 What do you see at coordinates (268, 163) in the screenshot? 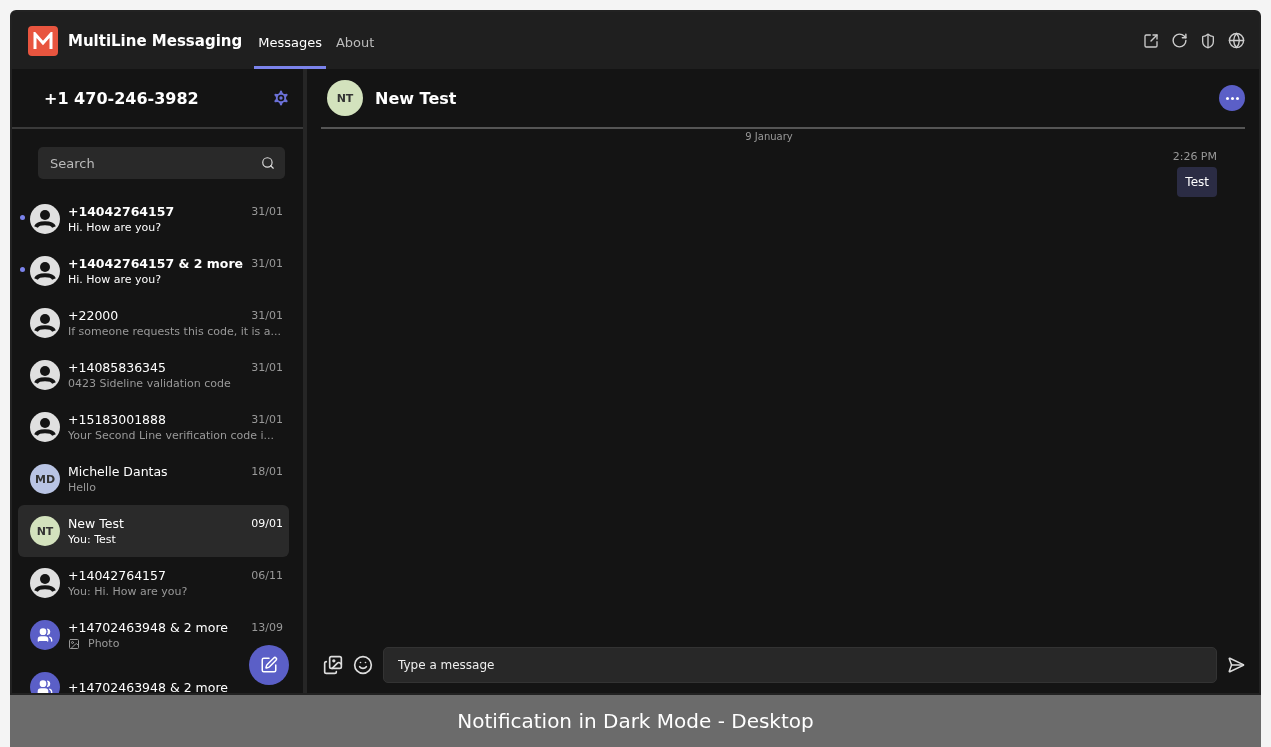
I see `search-icon` at bounding box center [268, 163].